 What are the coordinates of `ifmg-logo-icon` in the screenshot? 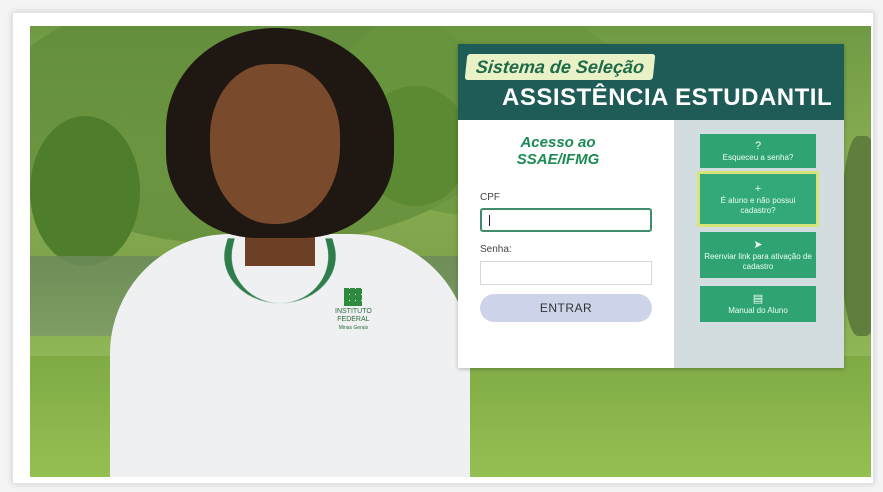 It's located at (353, 297).